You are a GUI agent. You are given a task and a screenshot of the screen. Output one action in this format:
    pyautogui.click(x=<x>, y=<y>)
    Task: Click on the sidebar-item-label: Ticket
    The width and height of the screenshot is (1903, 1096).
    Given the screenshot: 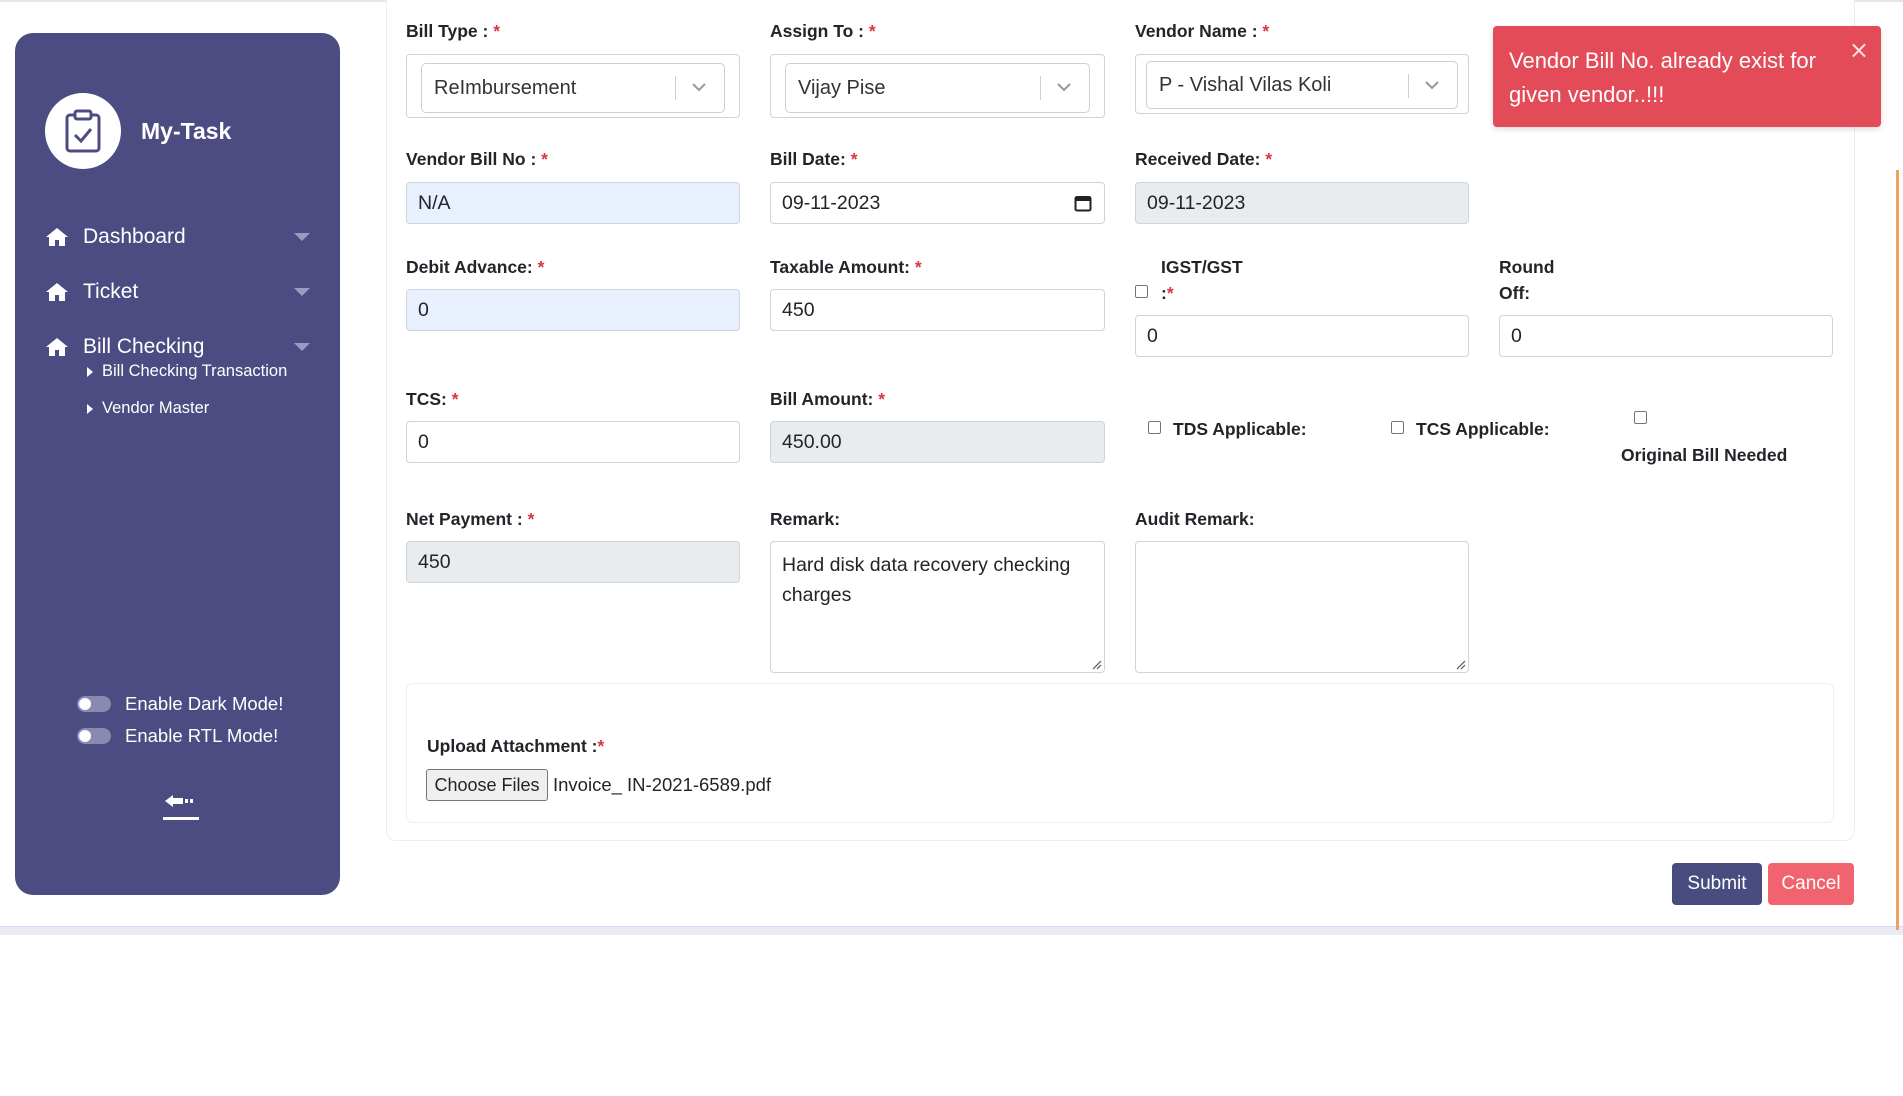 What is the action you would take?
    pyautogui.click(x=111, y=291)
    